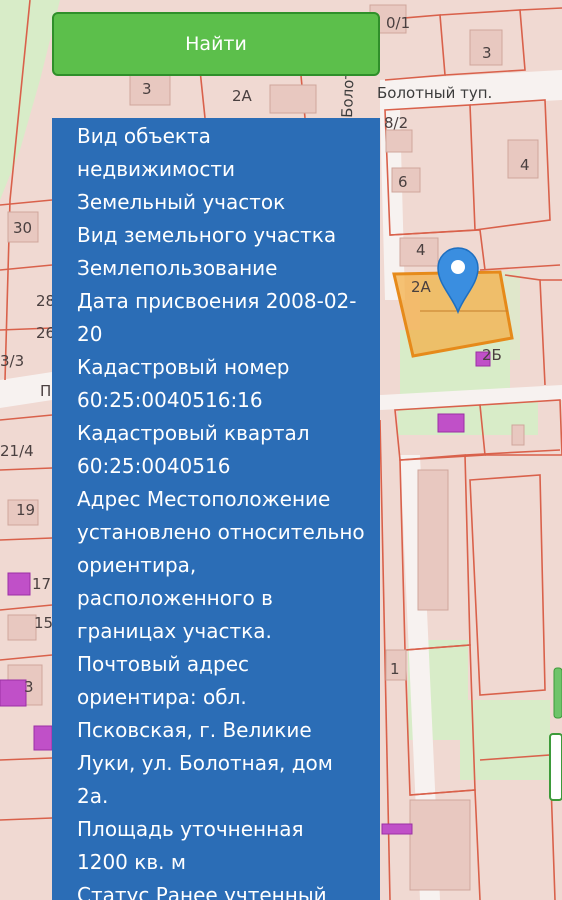 This screenshot has height=900, width=562. Describe the element at coordinates (109, 499) in the screenshot. I see `info-label: Адрес` at that location.